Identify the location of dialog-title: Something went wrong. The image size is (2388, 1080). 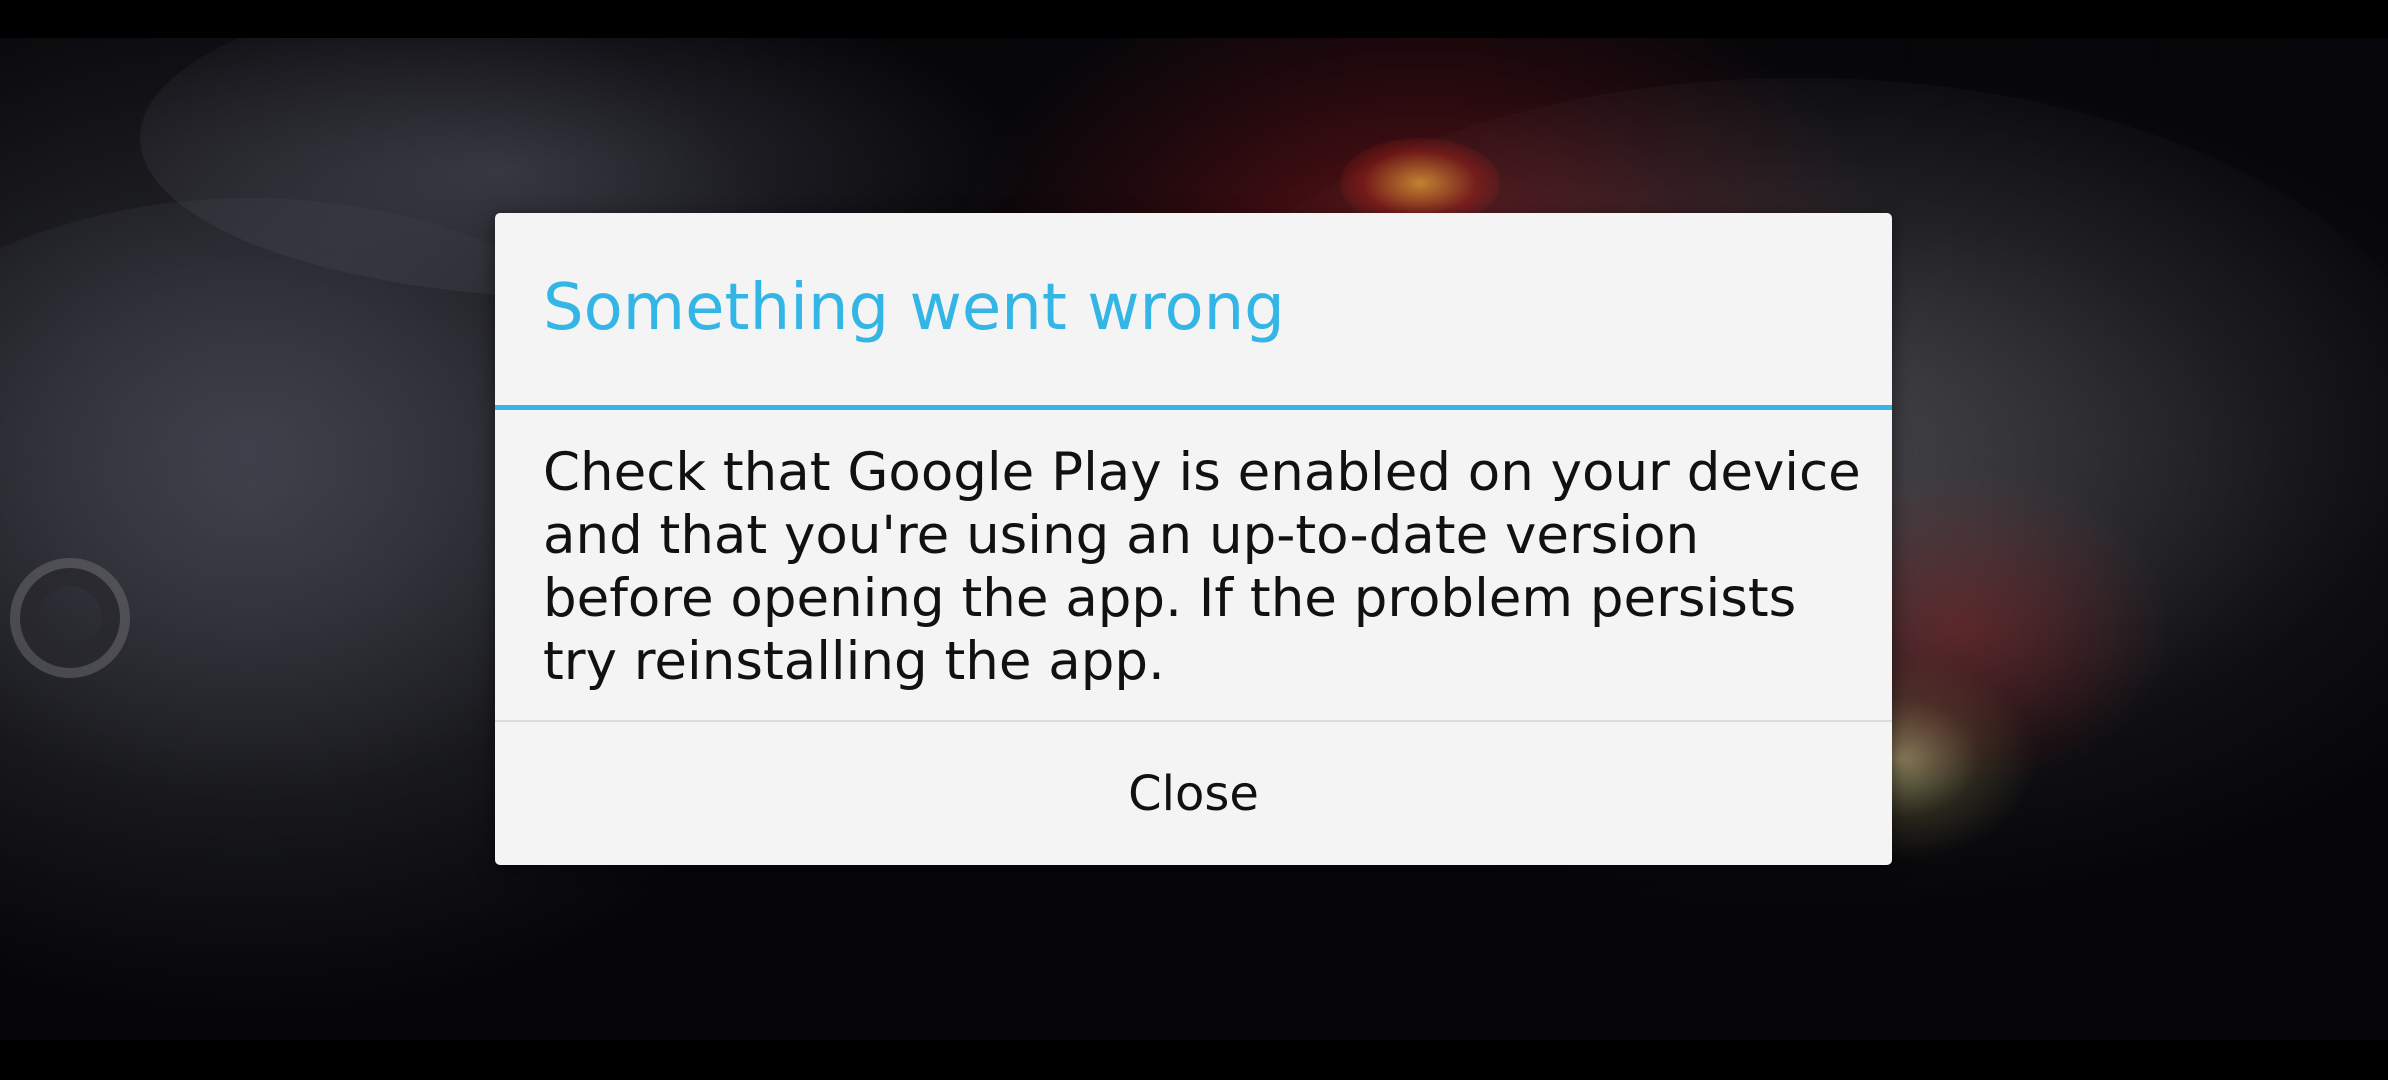
(914, 308).